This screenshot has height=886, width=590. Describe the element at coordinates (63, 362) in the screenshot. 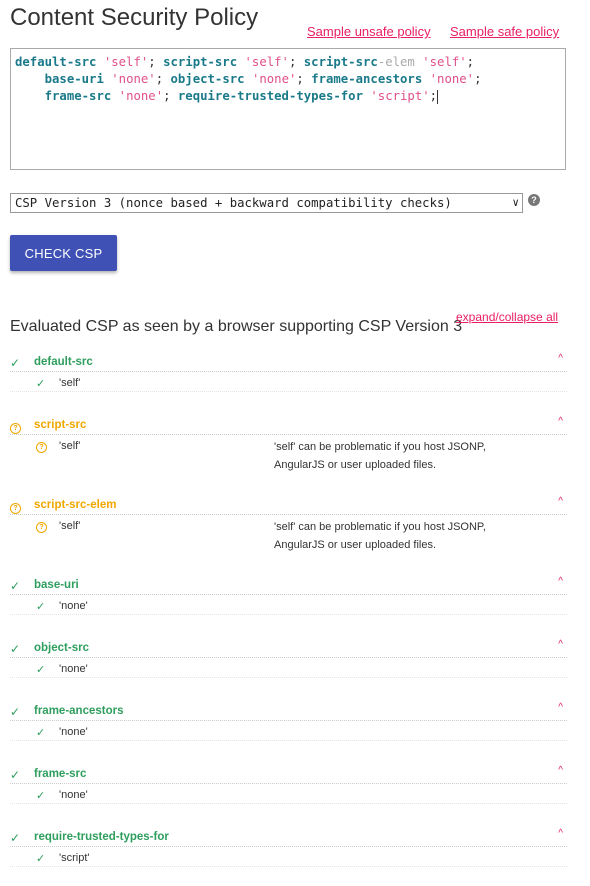

I see `directive-name: default-src` at that location.